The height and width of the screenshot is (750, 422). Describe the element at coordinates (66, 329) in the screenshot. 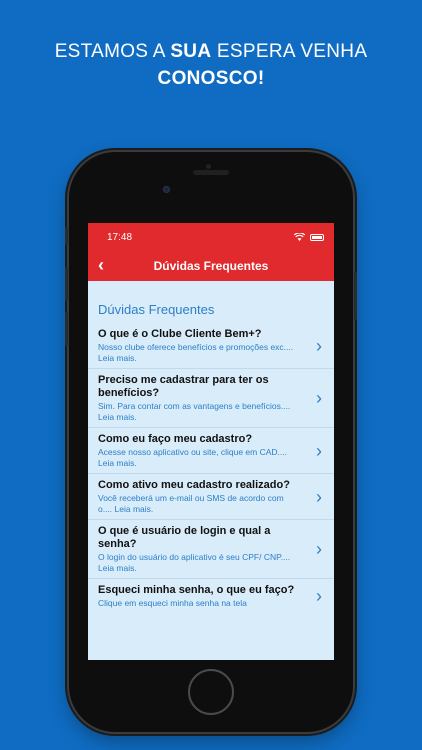

I see `volume-down-button` at that location.